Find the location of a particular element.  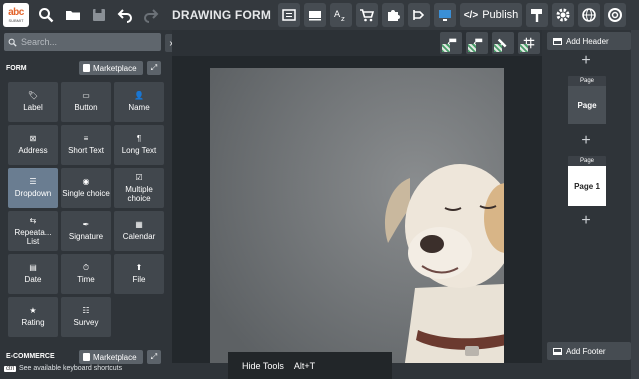

element-rating: ★ Rating is located at coordinates (33, 317).